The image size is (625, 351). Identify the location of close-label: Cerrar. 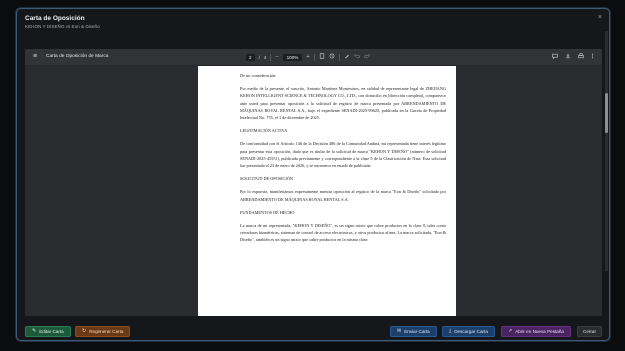
(590, 331).